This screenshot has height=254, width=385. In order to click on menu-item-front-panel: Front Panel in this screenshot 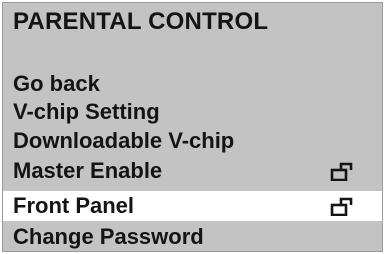, I will do `click(192, 206)`.